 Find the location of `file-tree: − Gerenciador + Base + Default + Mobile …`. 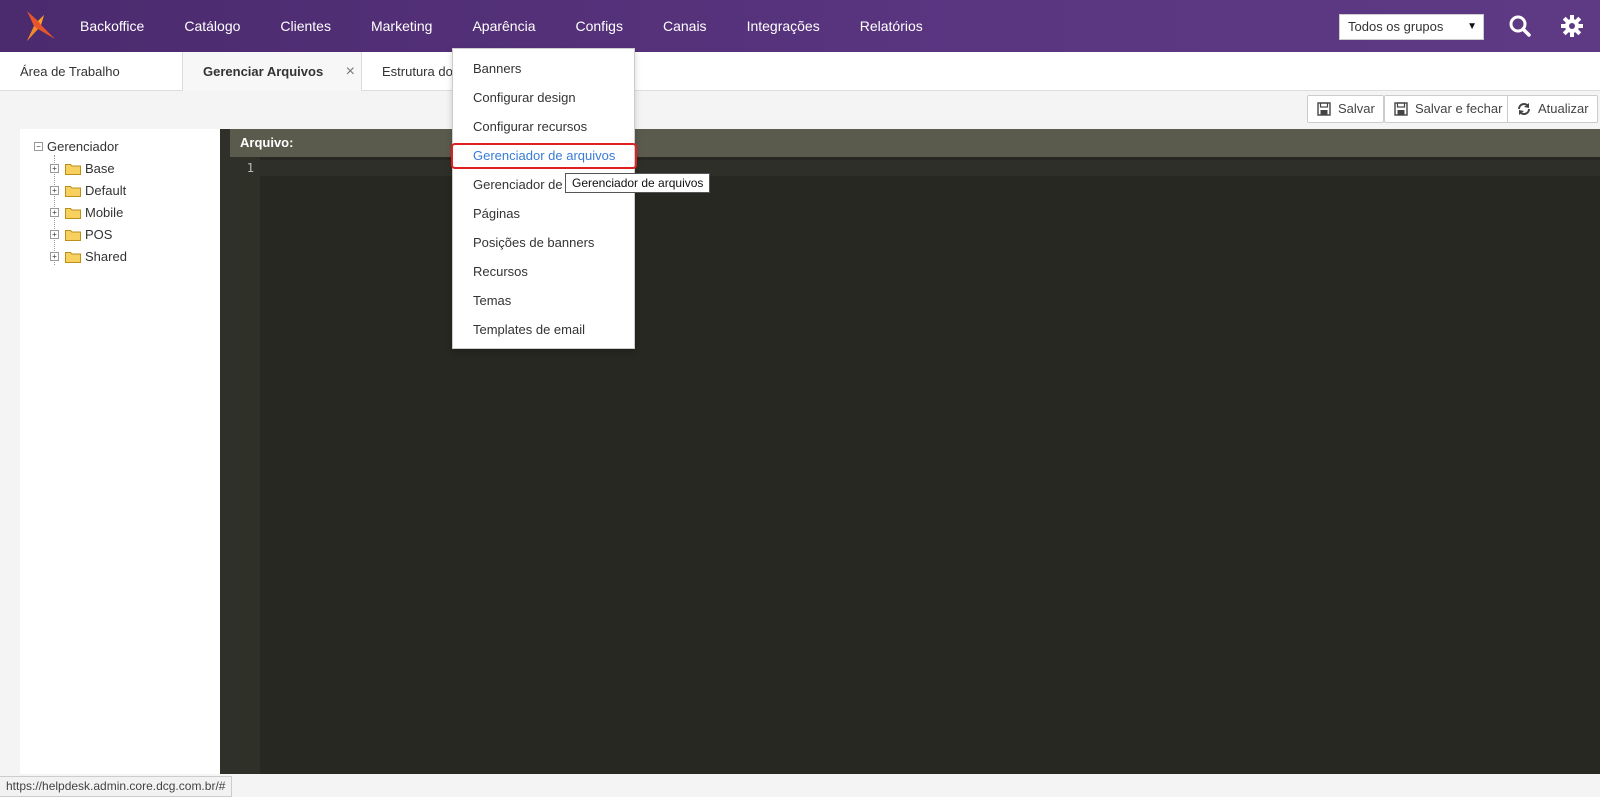

file-tree: − Gerenciador + Base + Default + Mobile … is located at coordinates (120, 451).